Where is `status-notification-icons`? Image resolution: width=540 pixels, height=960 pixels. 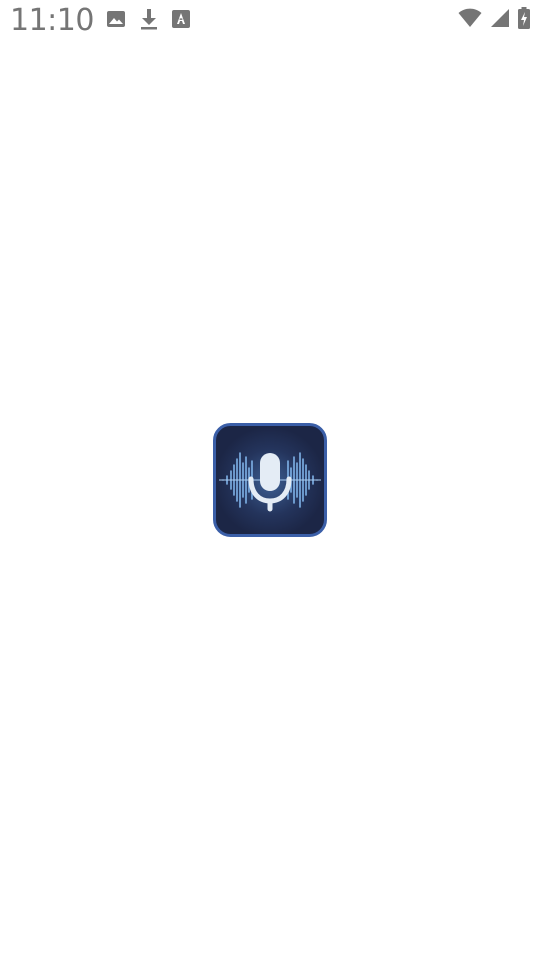
status-notification-icons is located at coordinates (148, 19).